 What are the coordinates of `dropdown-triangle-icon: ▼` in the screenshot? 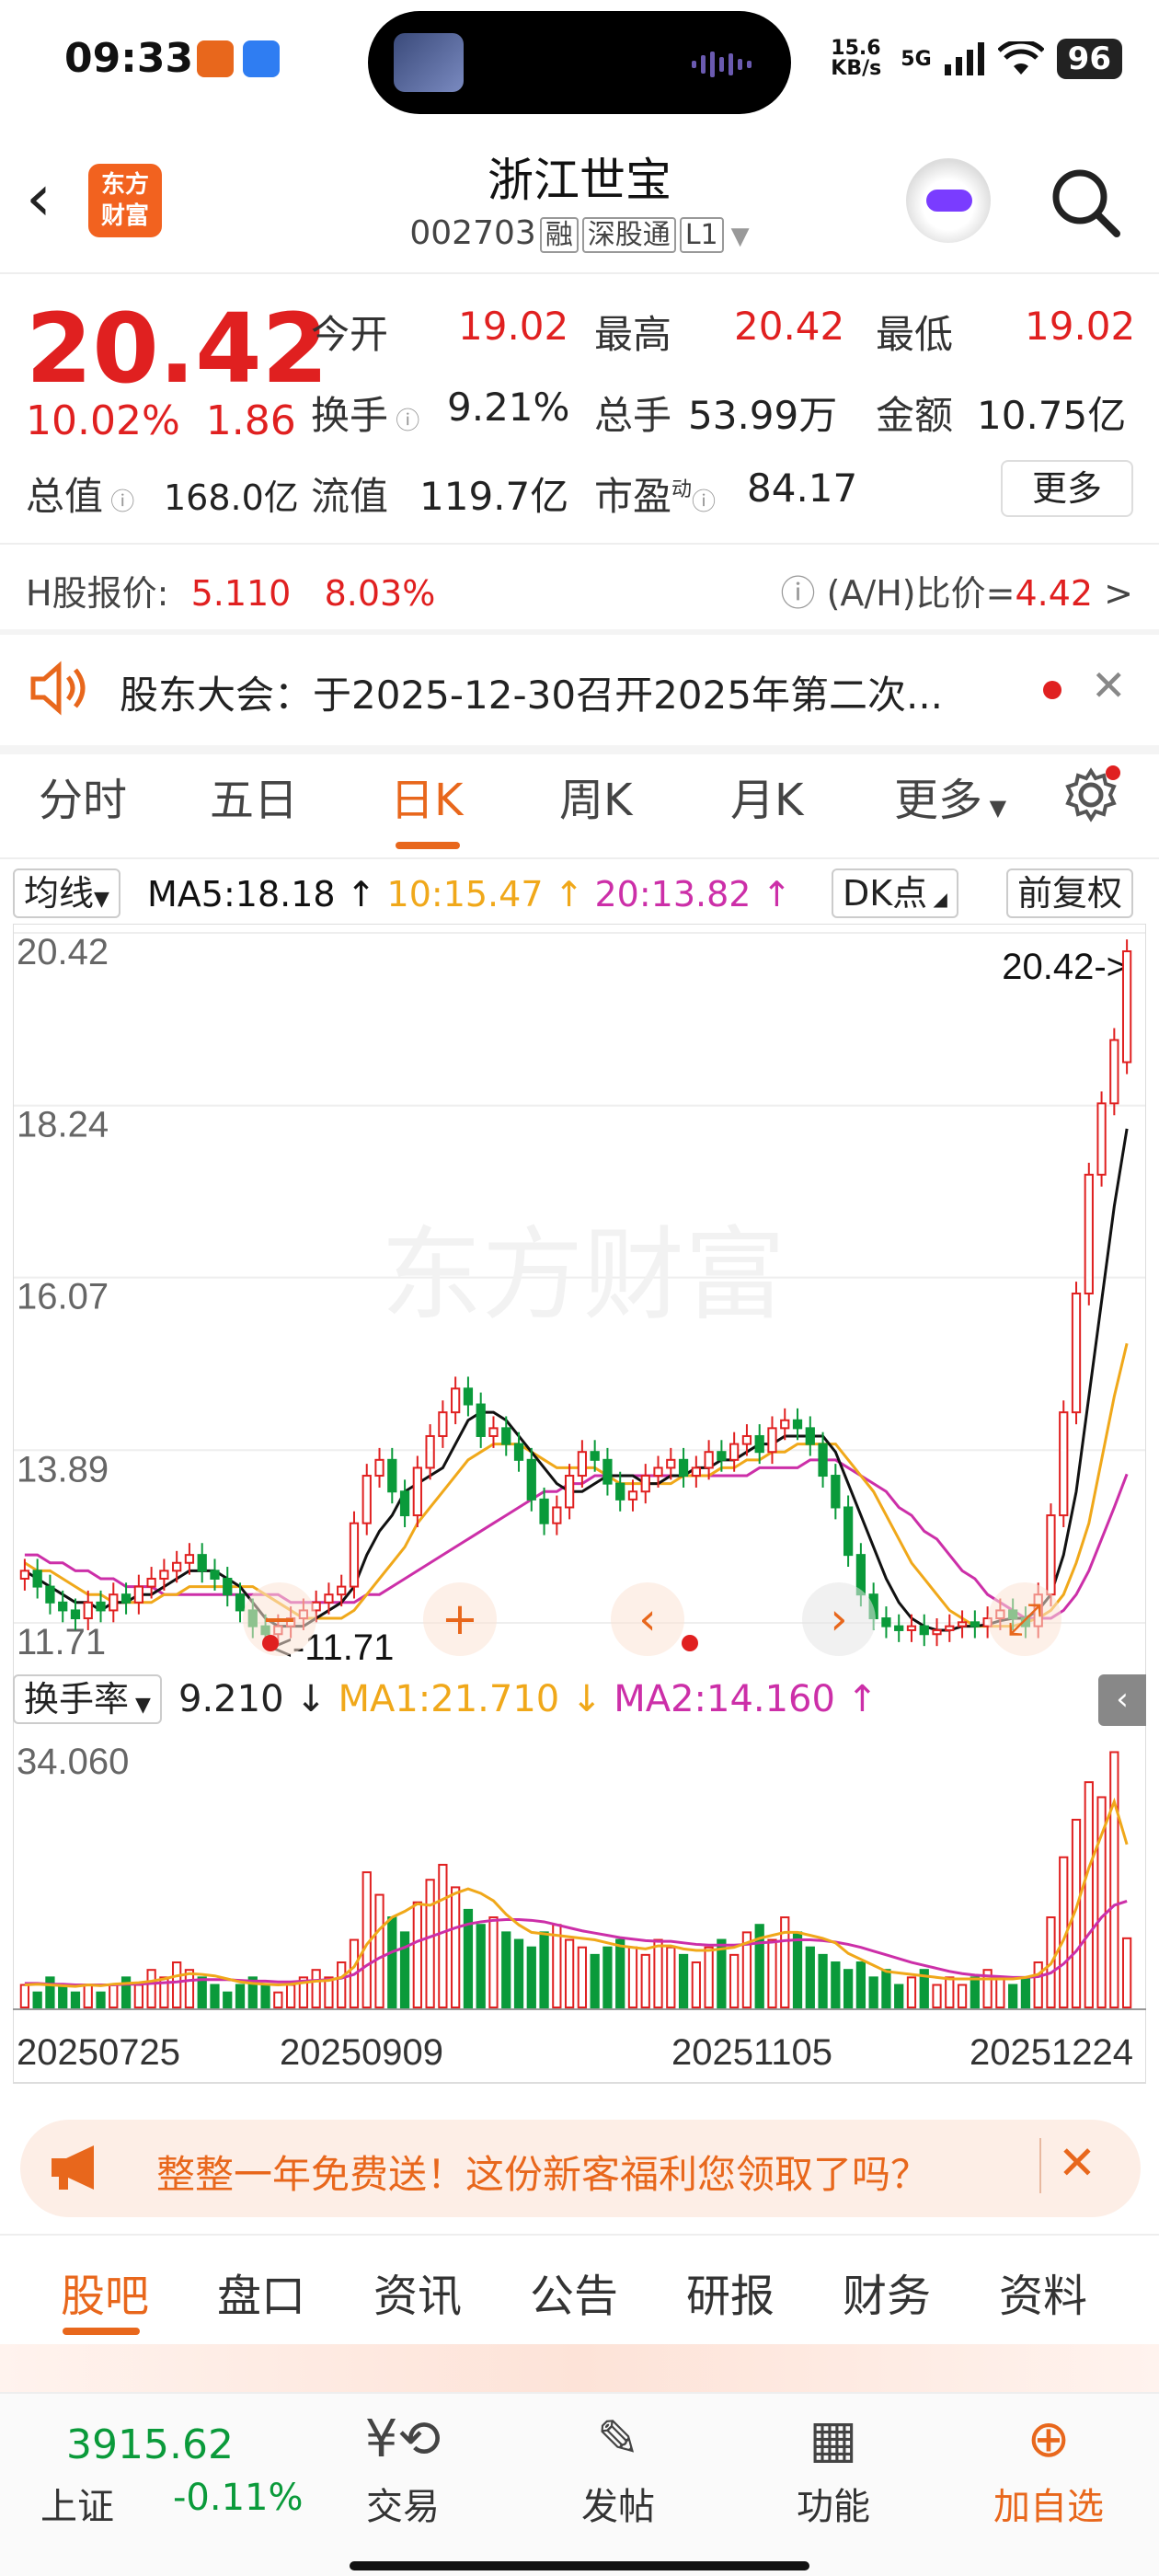 It's located at (740, 236).